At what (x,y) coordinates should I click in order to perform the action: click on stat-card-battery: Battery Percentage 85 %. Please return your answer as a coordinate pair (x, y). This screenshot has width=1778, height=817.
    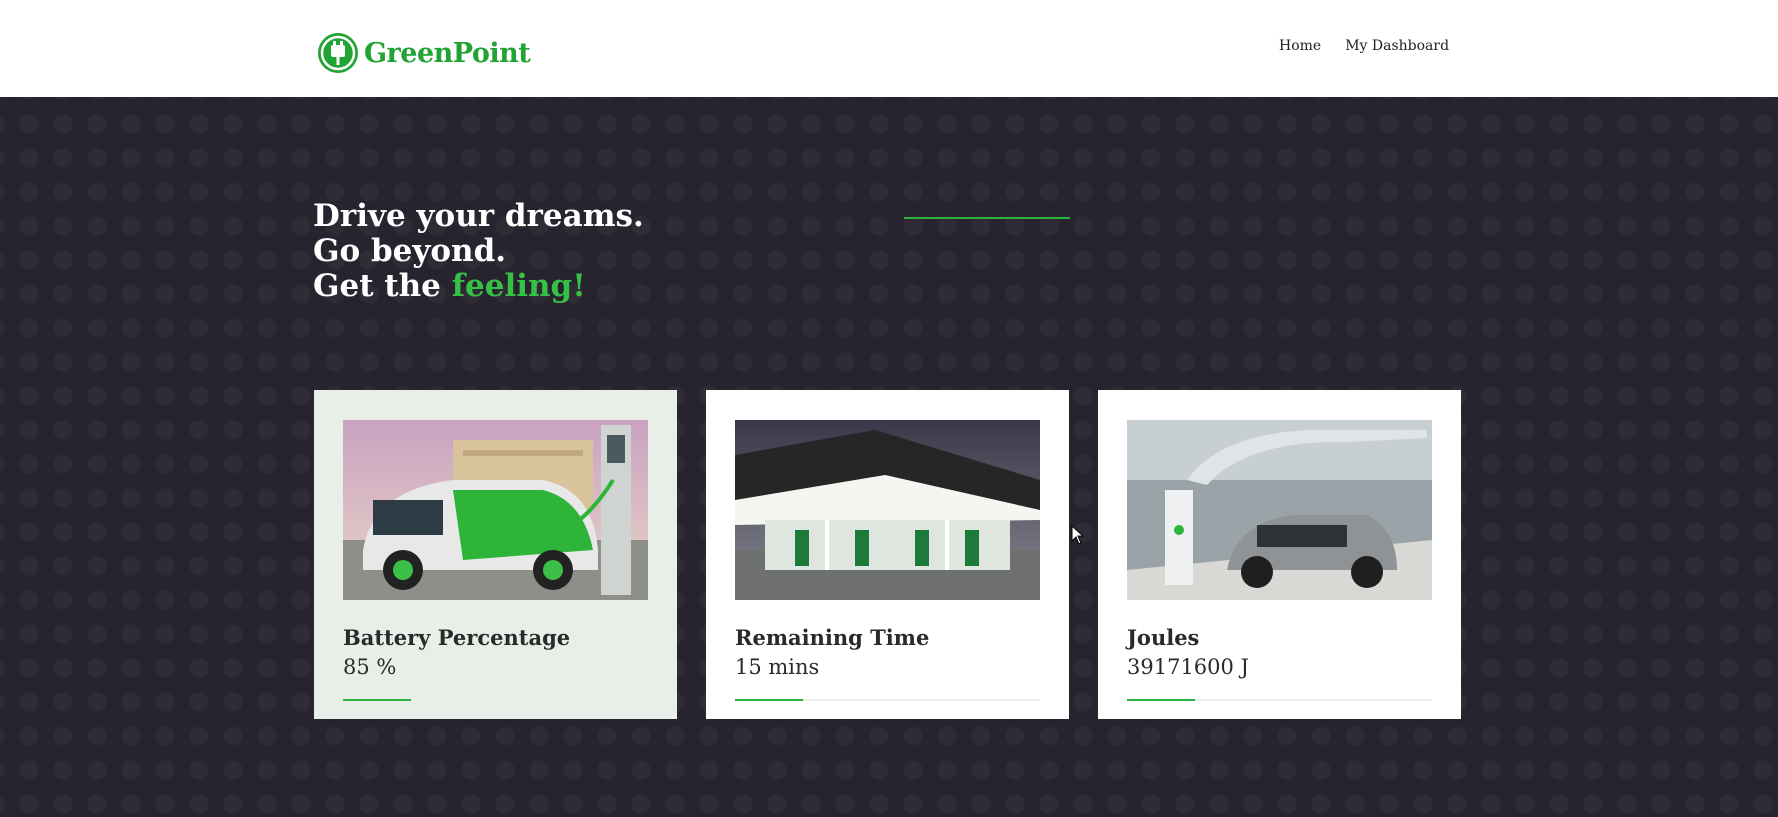
    Looking at the image, I should click on (495, 554).